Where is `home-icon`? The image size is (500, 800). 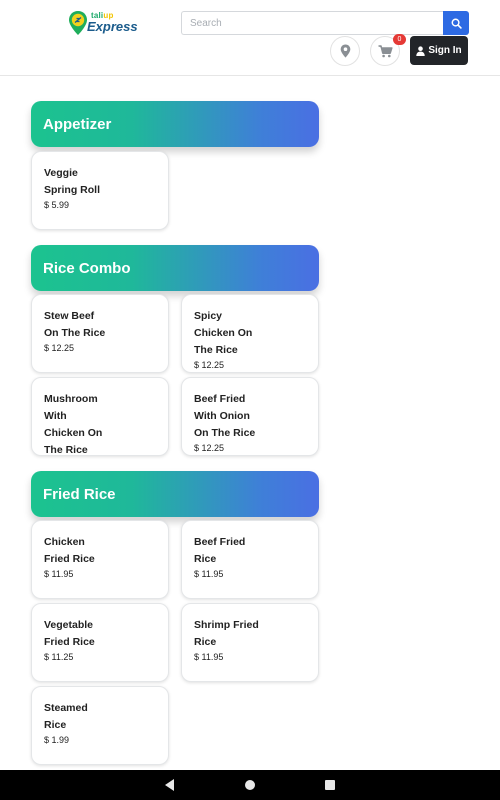 home-icon is located at coordinates (250, 785).